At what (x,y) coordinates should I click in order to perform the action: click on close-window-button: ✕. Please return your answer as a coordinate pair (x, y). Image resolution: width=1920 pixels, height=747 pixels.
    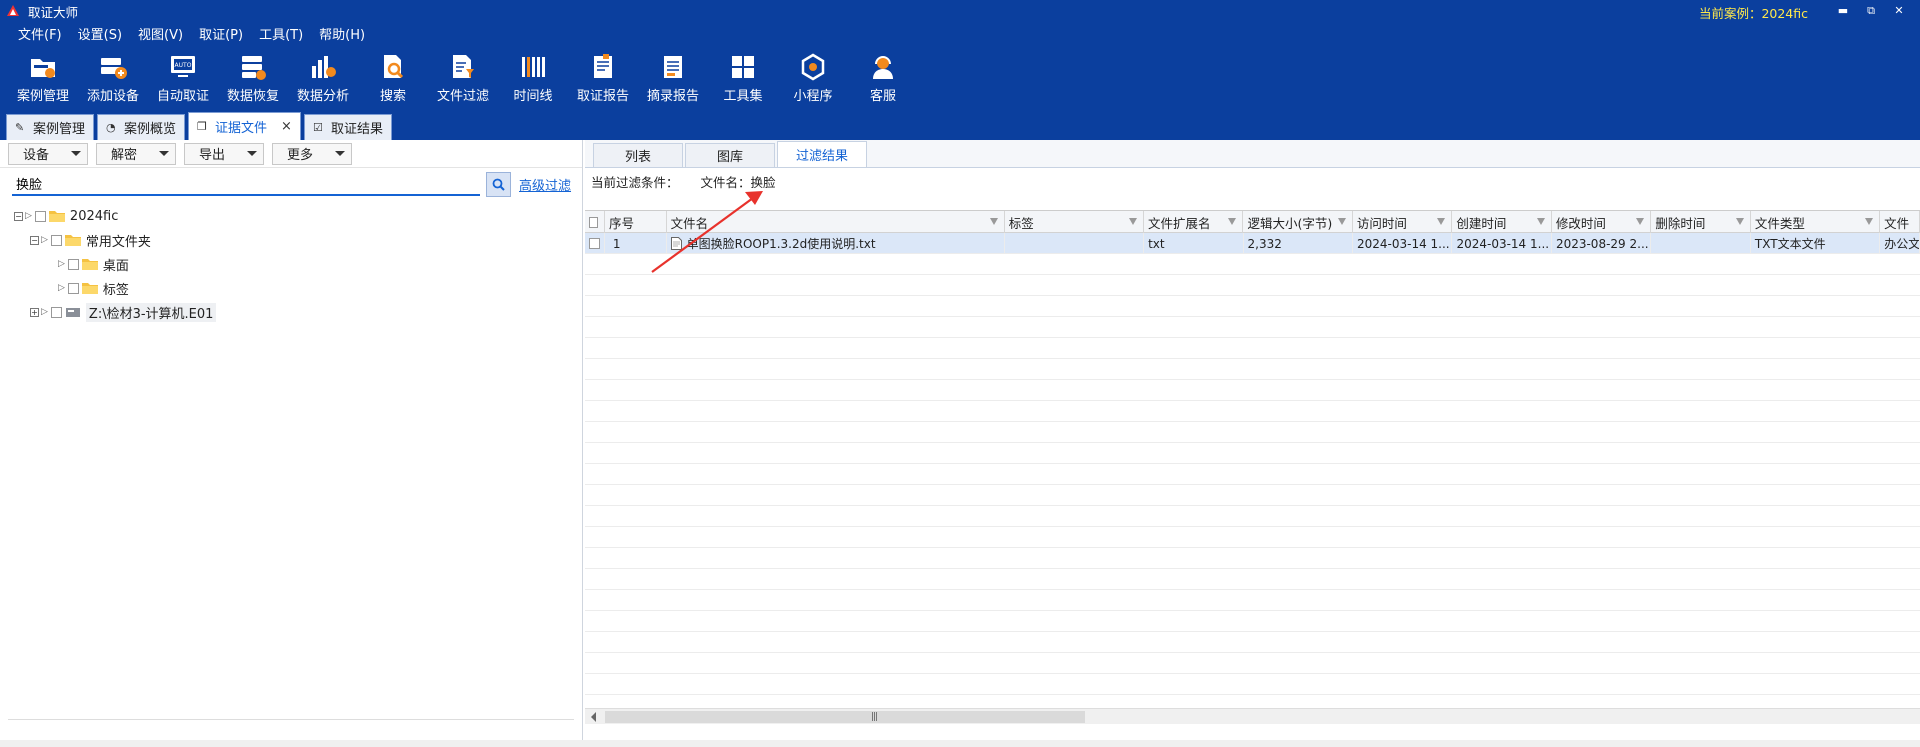
    Looking at the image, I should click on (1899, 11).